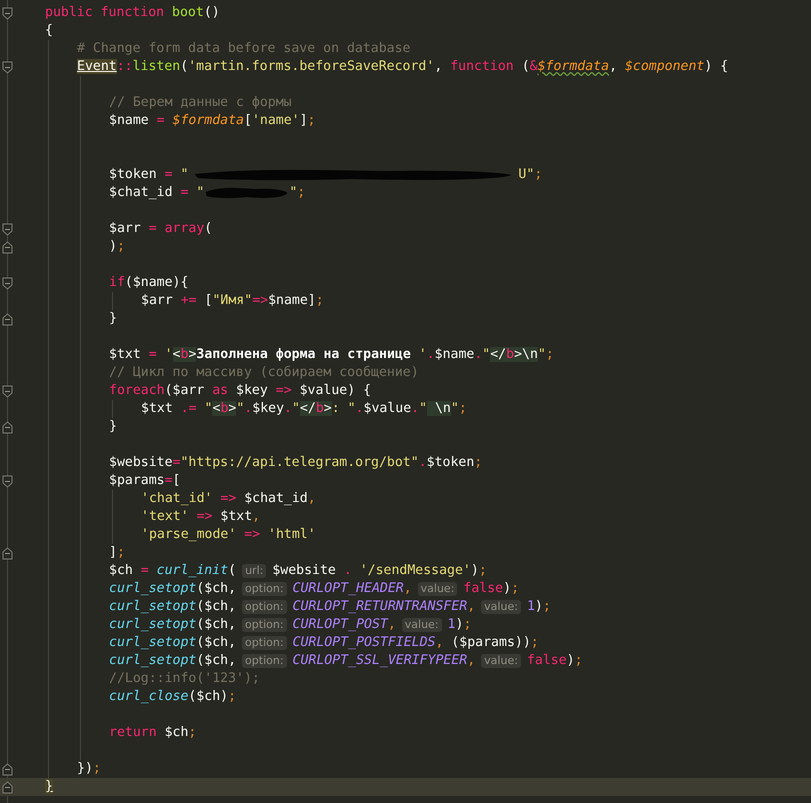 The width and height of the screenshot is (811, 803). What do you see at coordinates (297, 193) in the screenshot?
I see `code-text: ";` at bounding box center [297, 193].